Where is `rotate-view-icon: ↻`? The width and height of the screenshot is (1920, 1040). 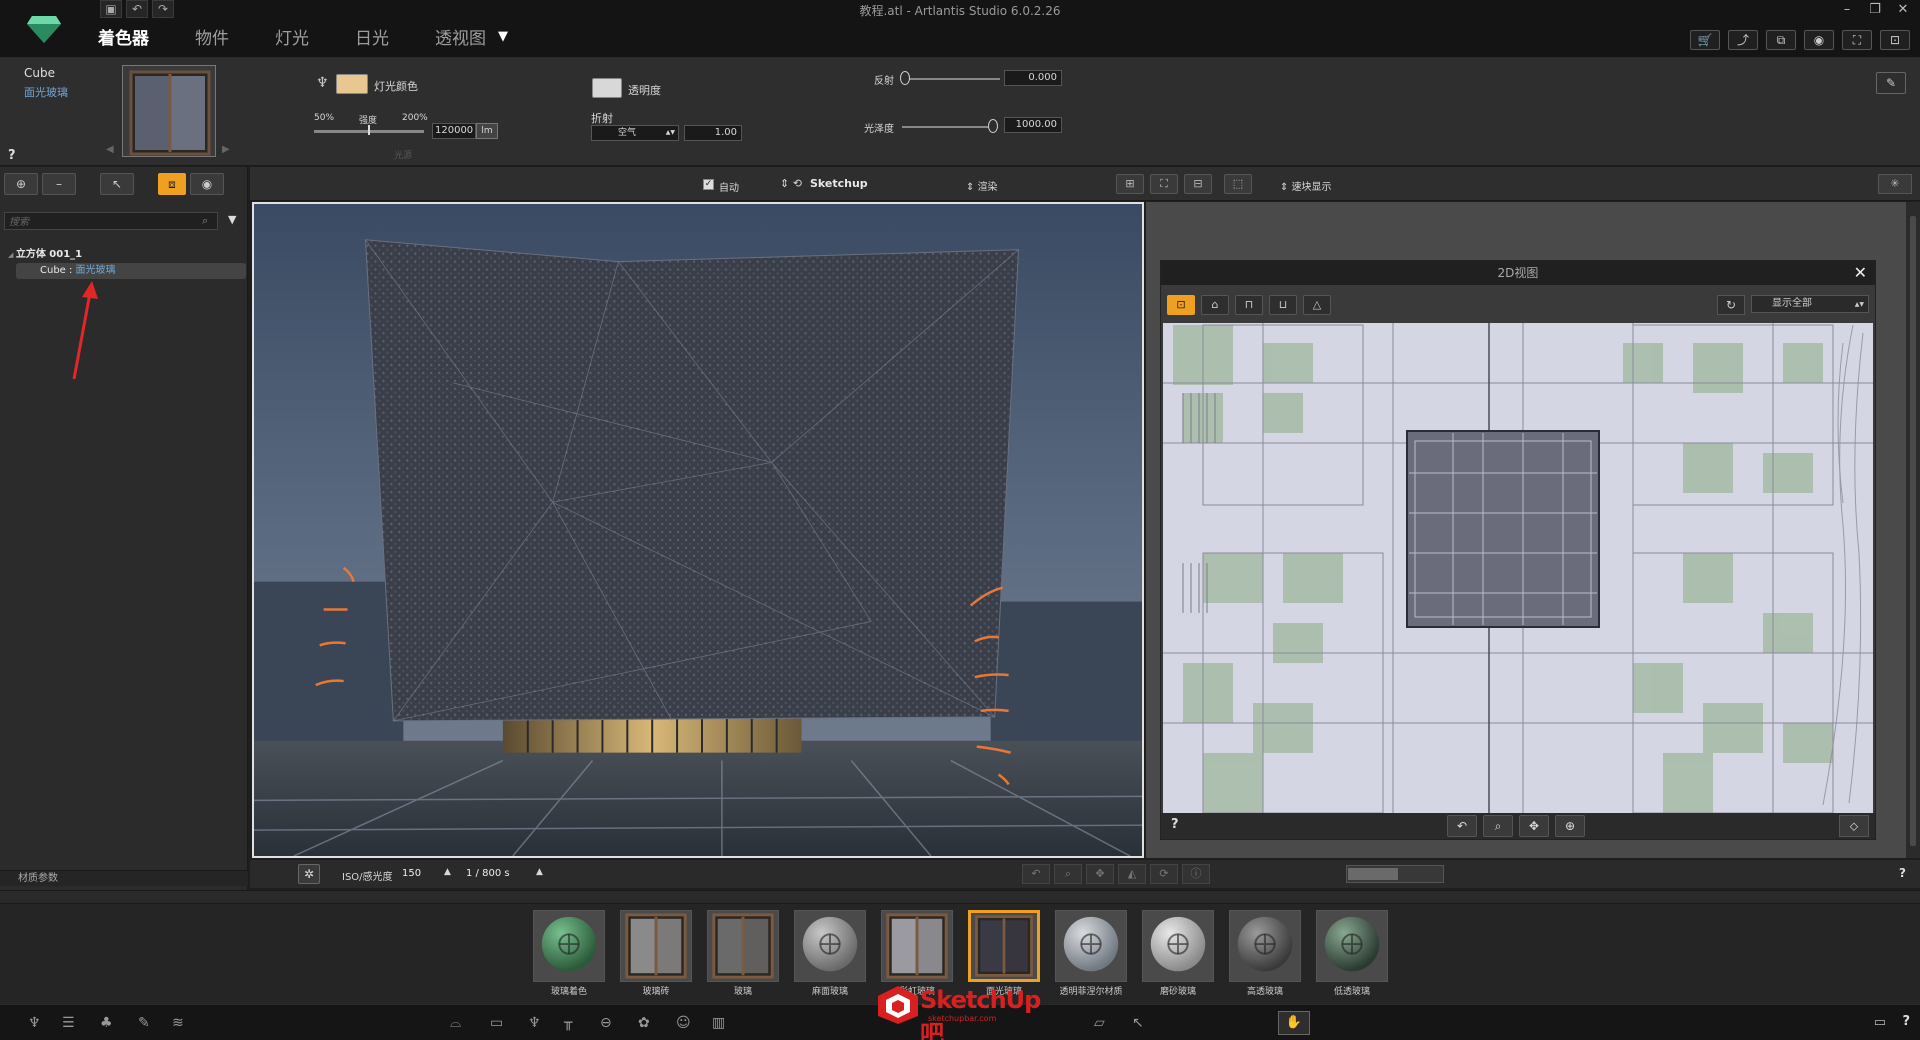
rotate-view-icon: ↻ is located at coordinates (1731, 305).